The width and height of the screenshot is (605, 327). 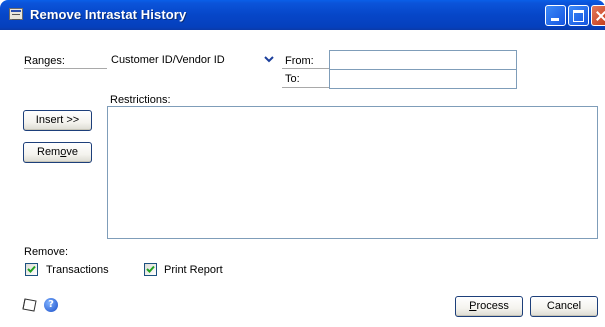 What do you see at coordinates (72, 152) in the screenshot?
I see `remove-button-label-end: ve` at bounding box center [72, 152].